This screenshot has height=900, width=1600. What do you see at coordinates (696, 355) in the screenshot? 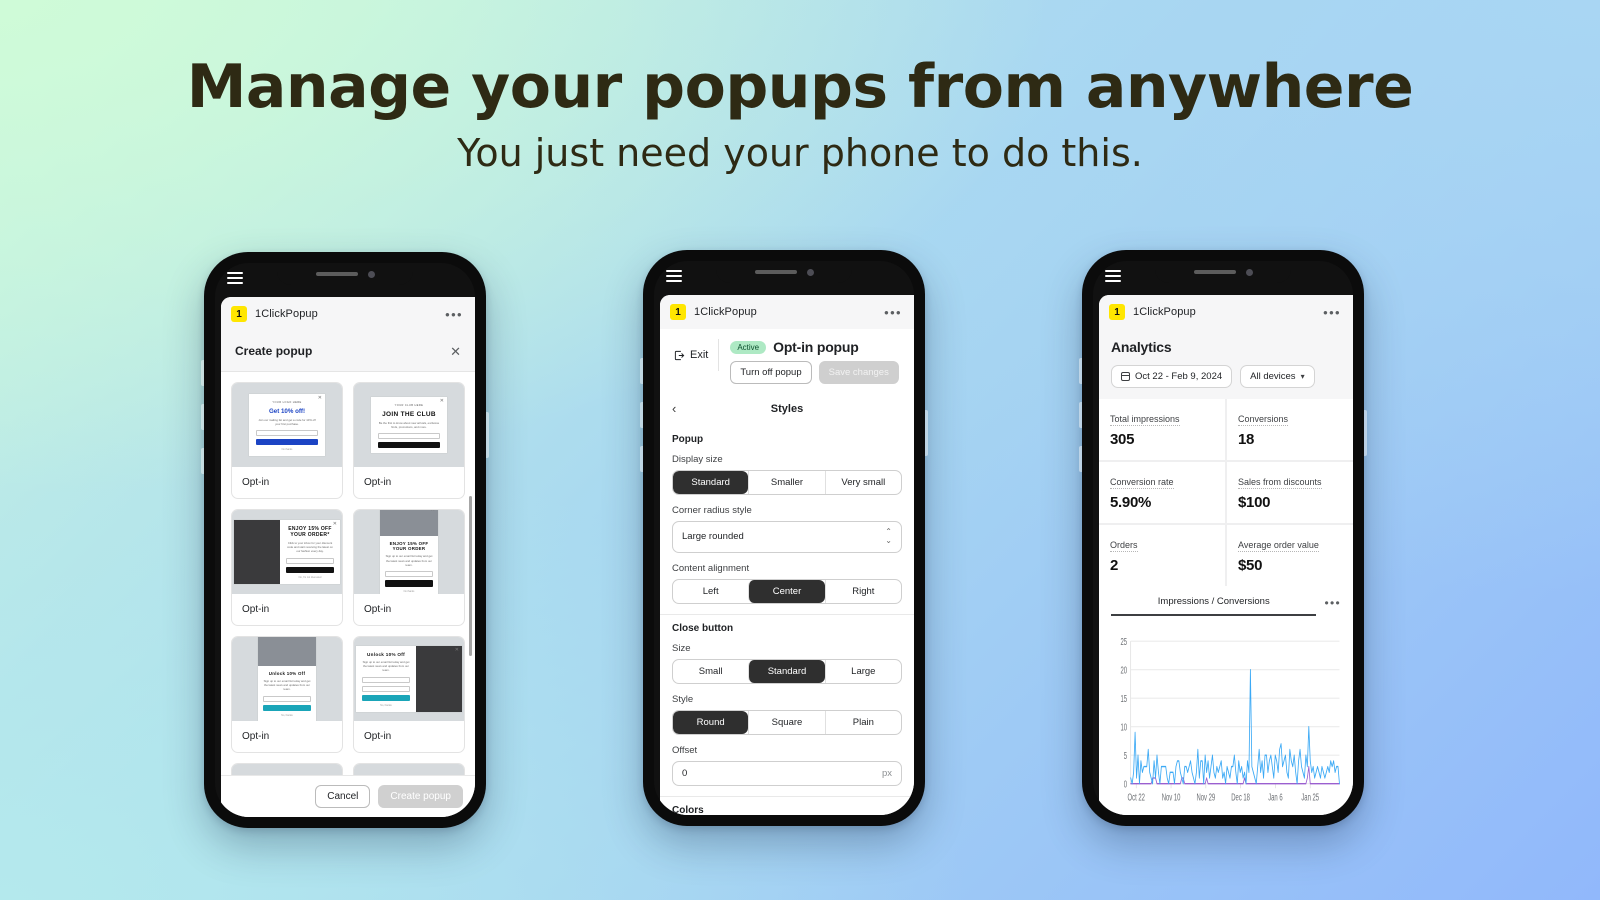
I see `exit-button: Exit` at bounding box center [696, 355].